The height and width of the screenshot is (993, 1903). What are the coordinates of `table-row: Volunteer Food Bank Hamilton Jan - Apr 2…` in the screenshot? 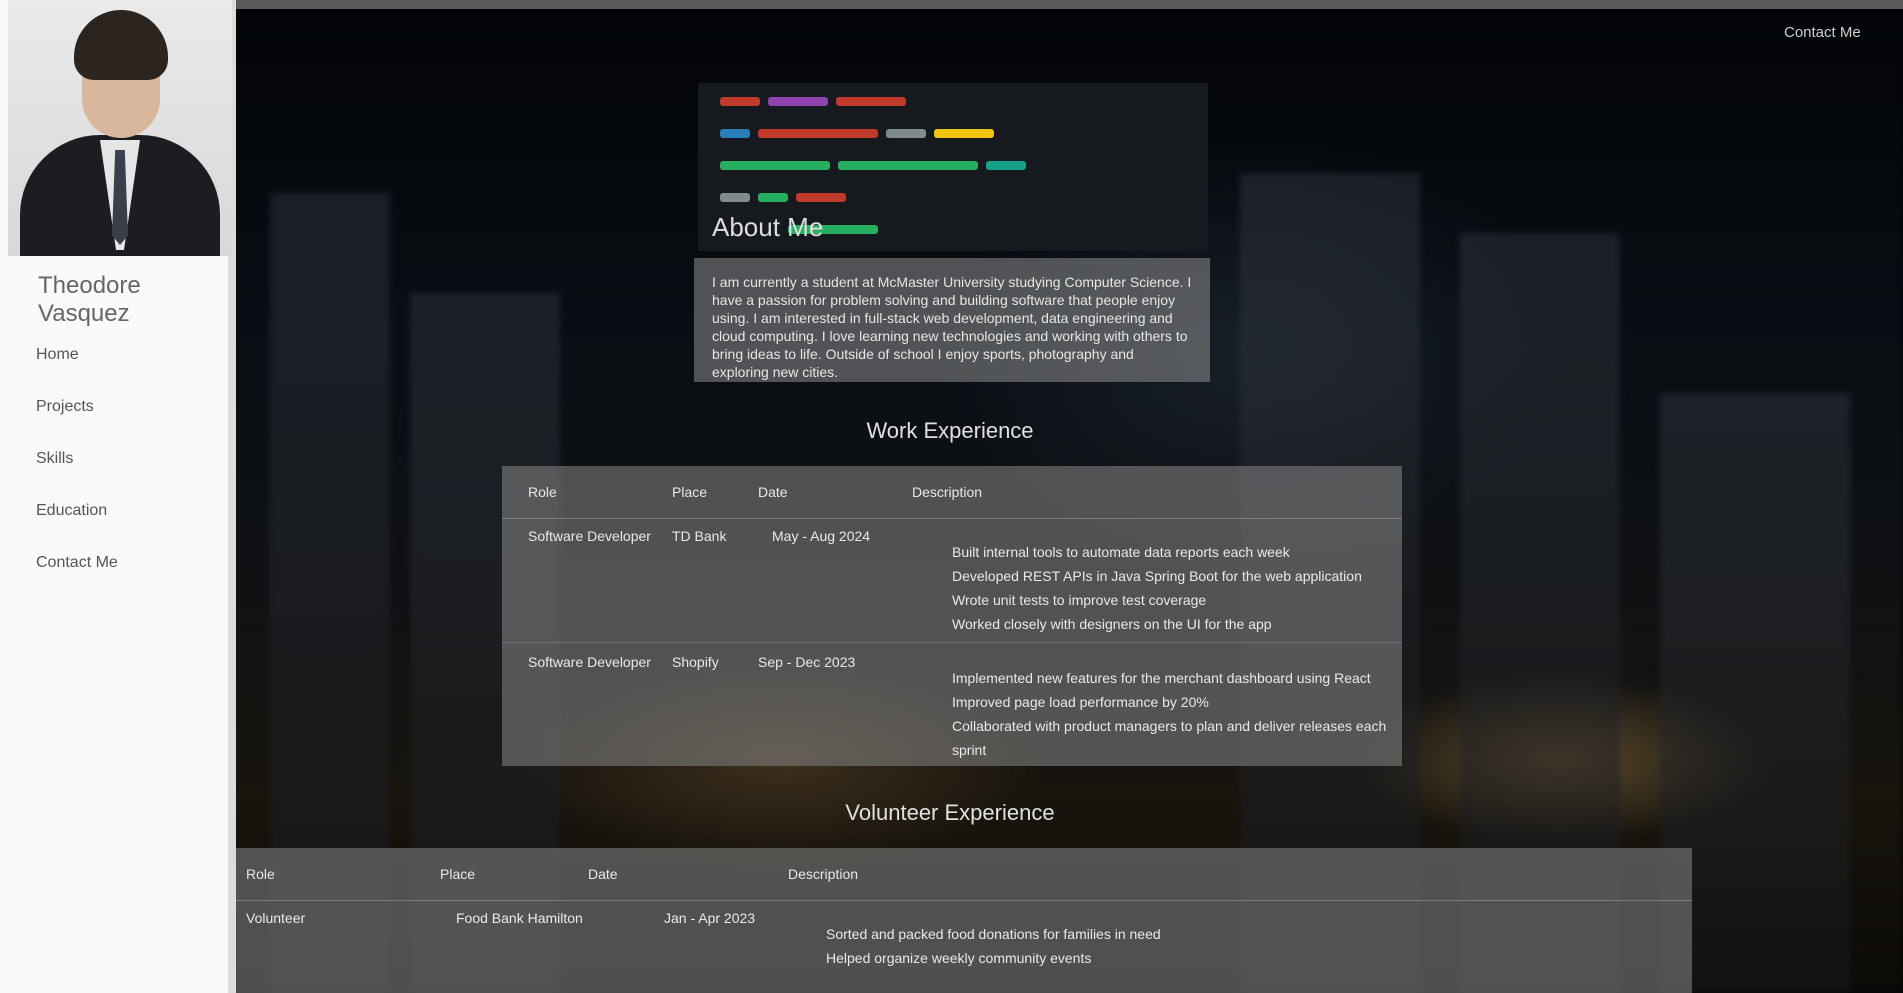 It's located at (964, 946).